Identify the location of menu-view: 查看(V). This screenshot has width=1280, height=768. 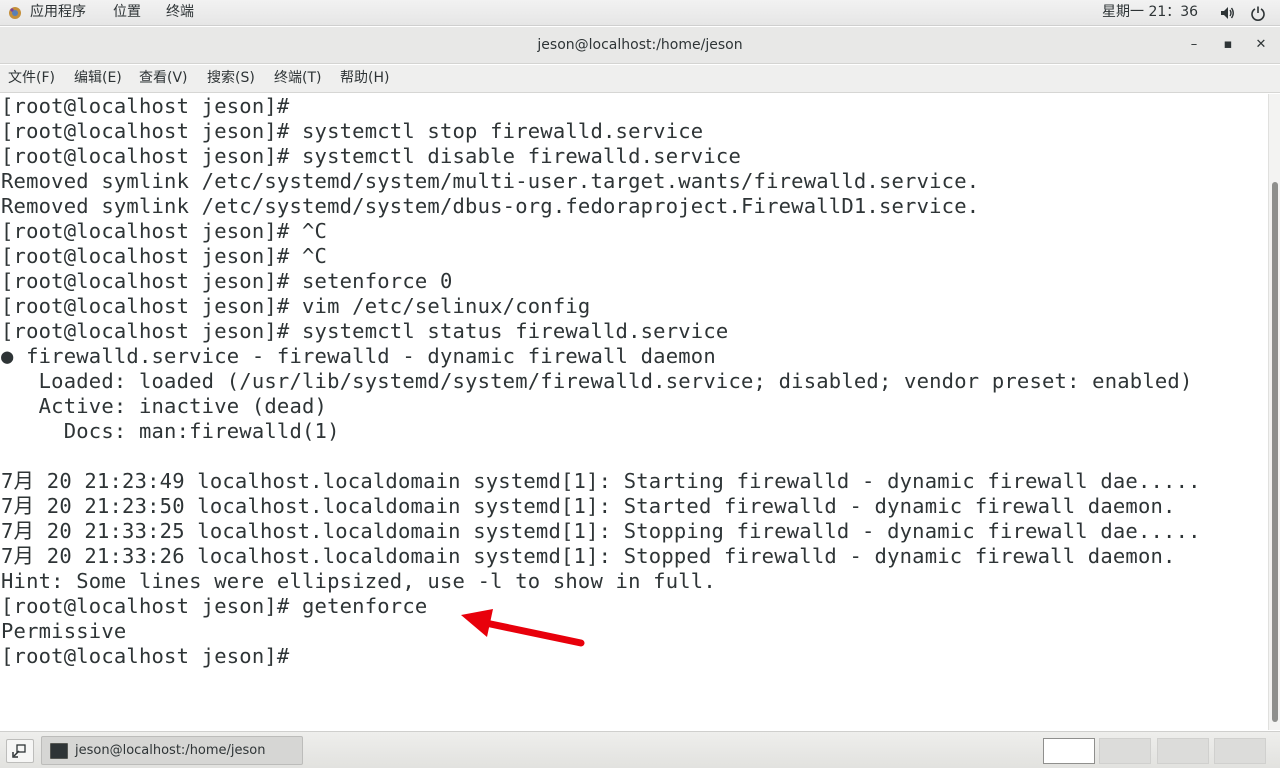
(163, 79).